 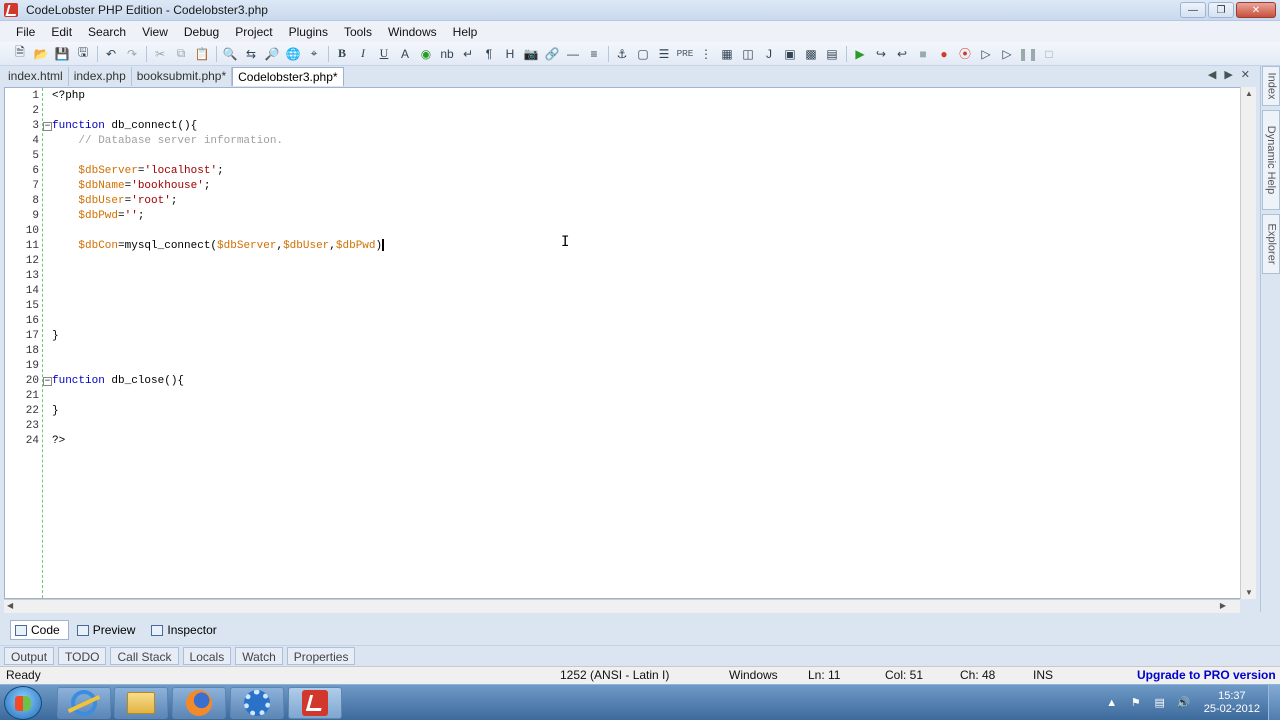 I want to click on taskbar-firefox, so click(x=199, y=703).